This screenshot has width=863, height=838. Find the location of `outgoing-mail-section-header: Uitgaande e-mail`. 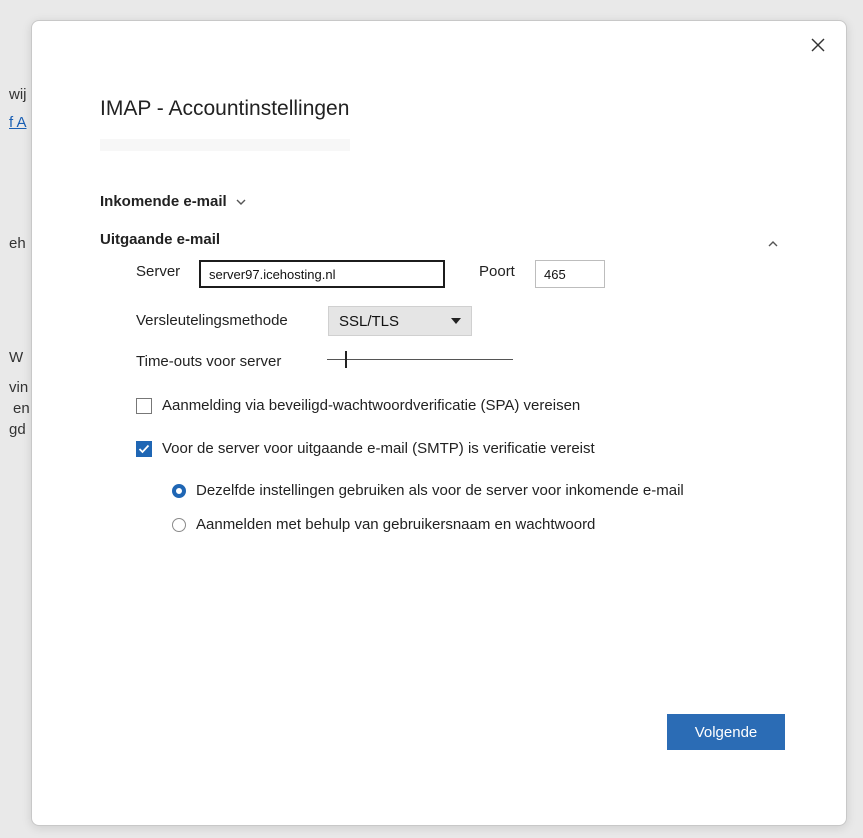

outgoing-mail-section-header: Uitgaande e-mail is located at coordinates (160, 239).